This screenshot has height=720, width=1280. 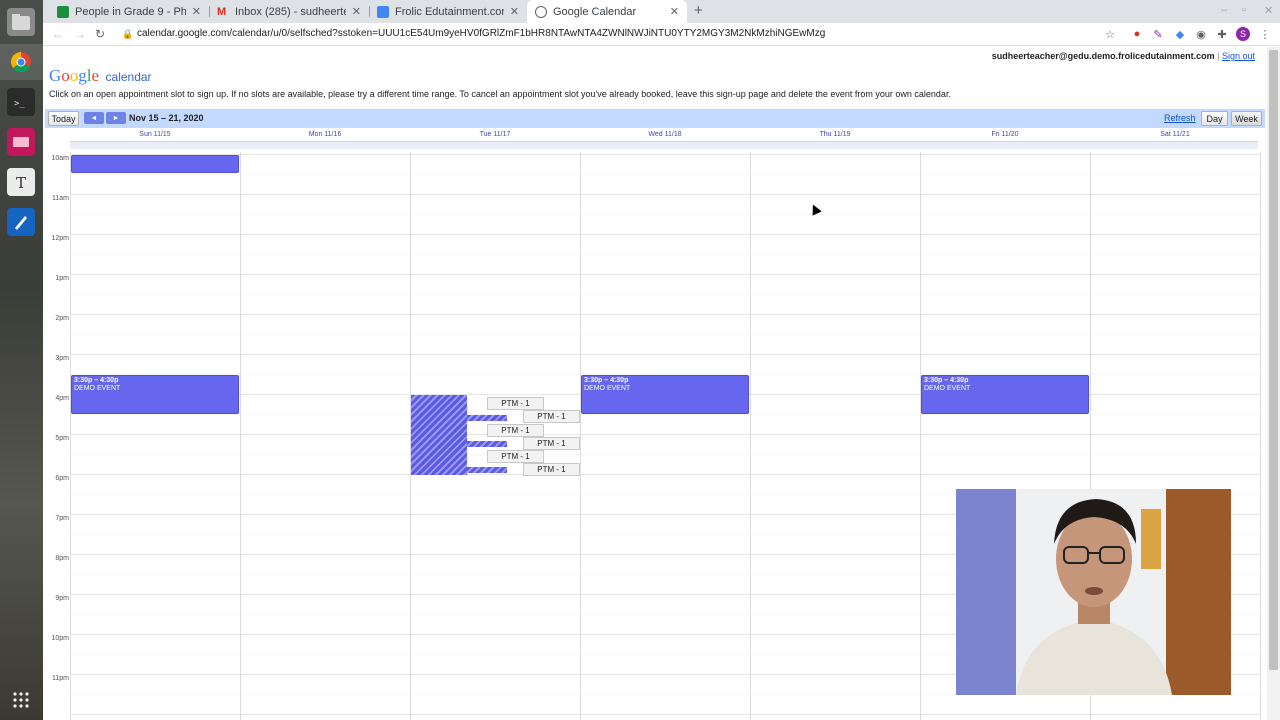 I want to click on hour-label: 9pm, so click(x=62, y=598).